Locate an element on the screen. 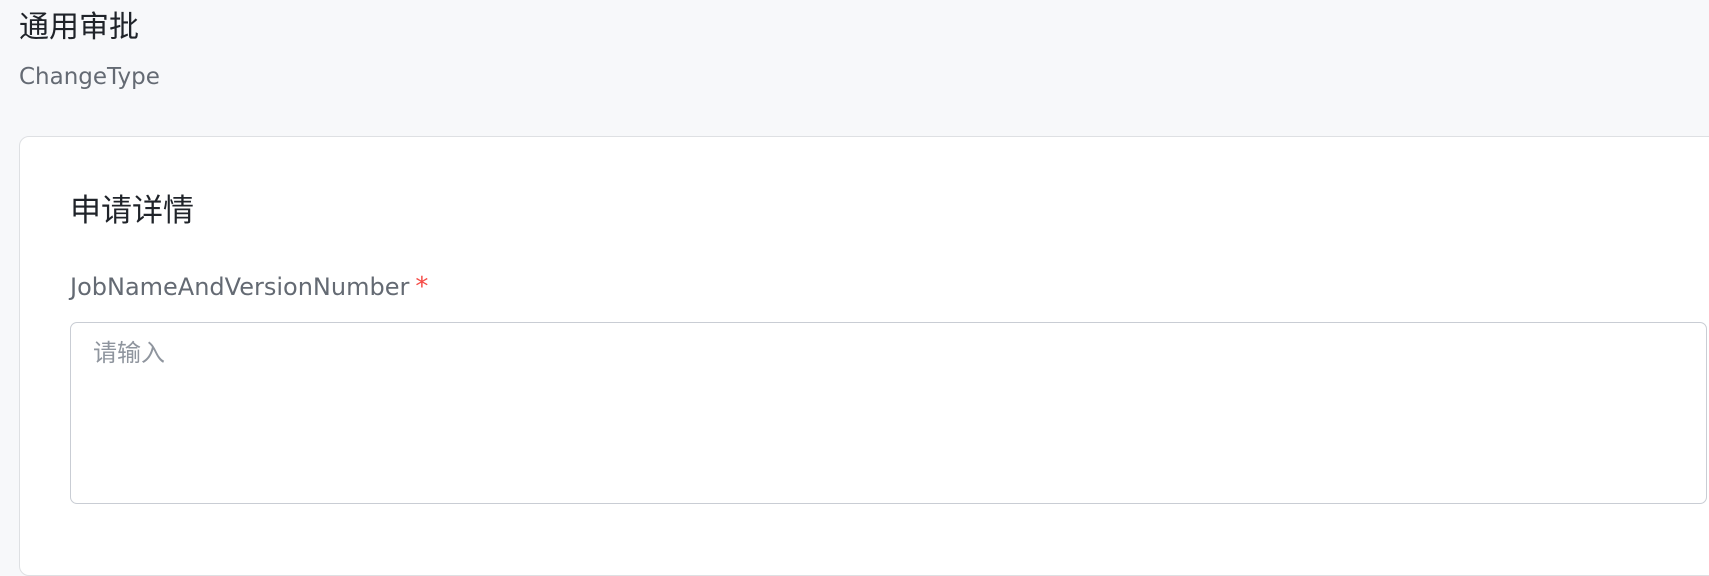 The height and width of the screenshot is (576, 1709). job-name-label-text: JobNameAndVersionNumber is located at coordinates (240, 287).